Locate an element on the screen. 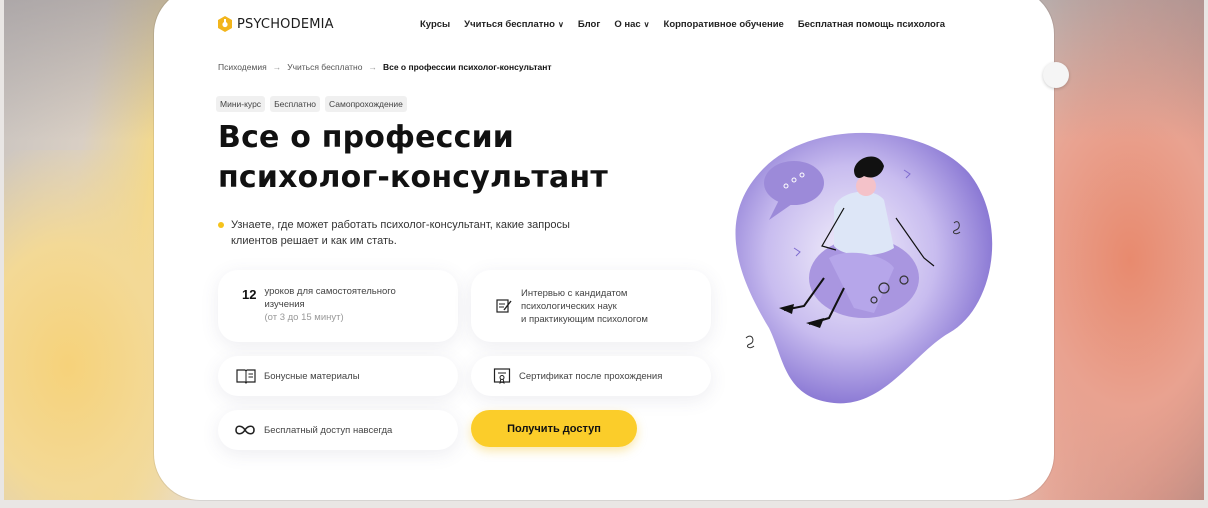 The image size is (1208, 508). brand-hexagon-icon is located at coordinates (225, 24).